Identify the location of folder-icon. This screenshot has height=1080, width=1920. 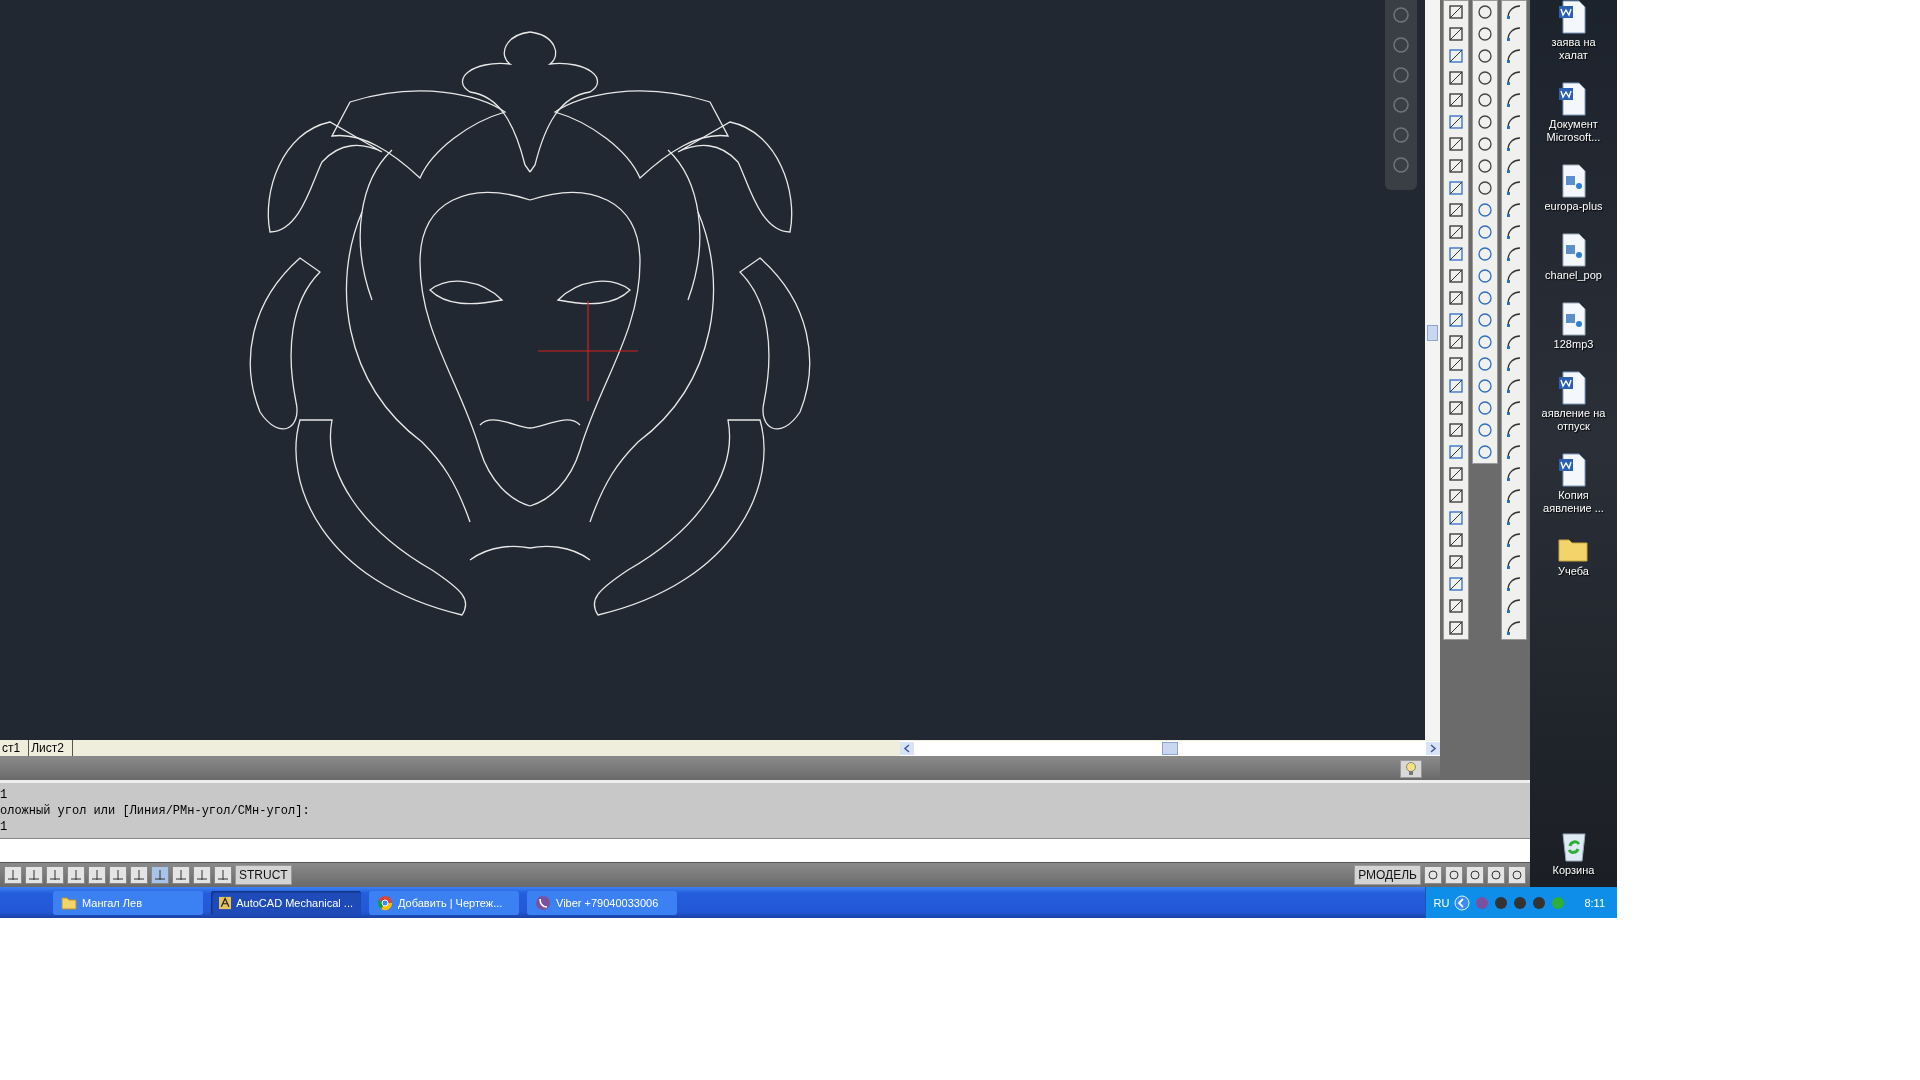
(69, 902).